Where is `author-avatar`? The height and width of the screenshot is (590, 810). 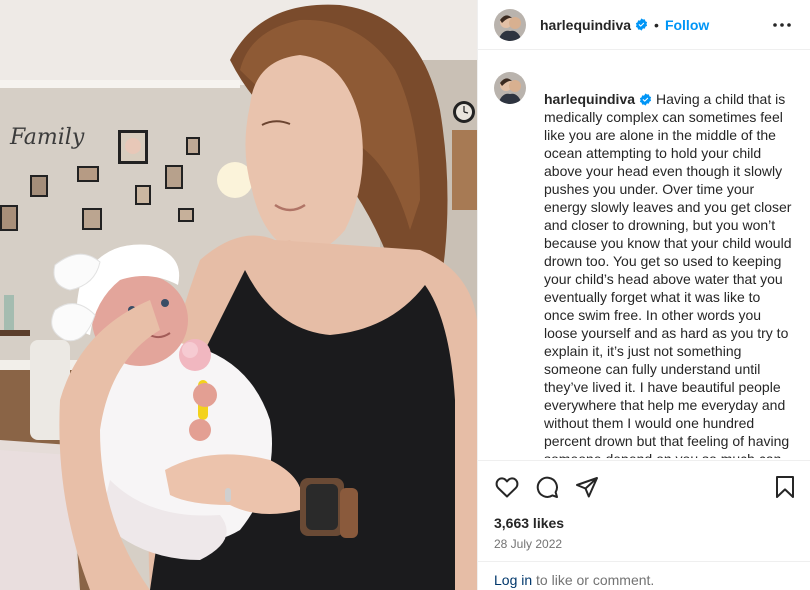
author-avatar is located at coordinates (510, 24).